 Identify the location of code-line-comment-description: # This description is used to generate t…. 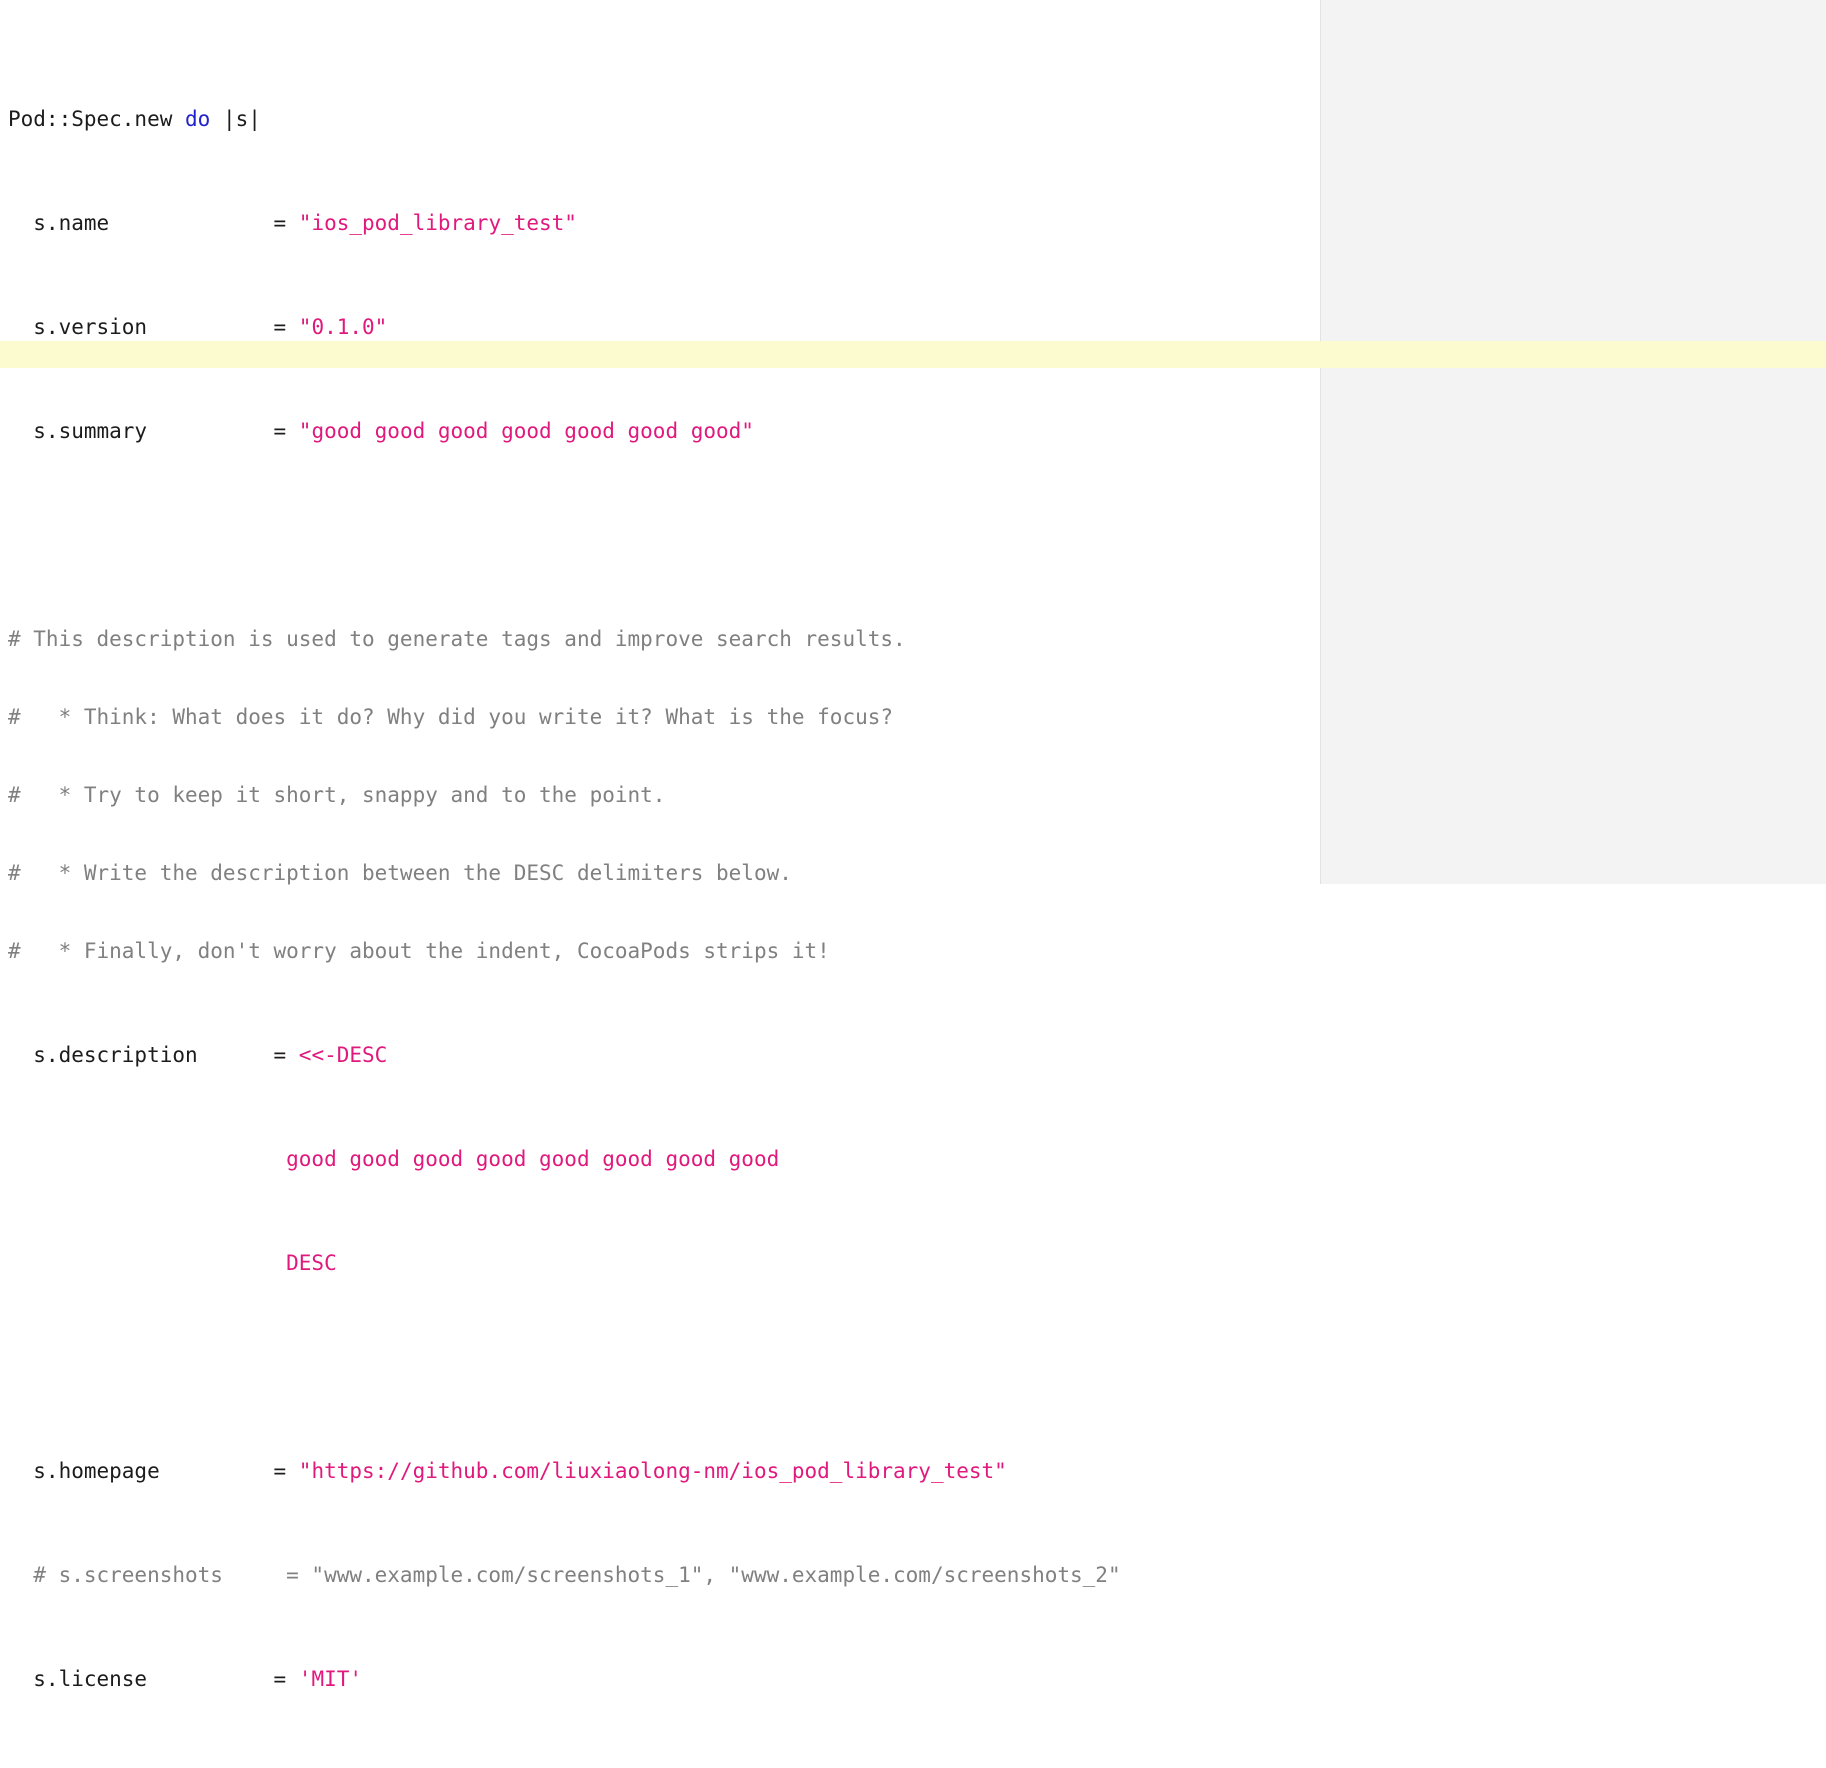
(913, 639).